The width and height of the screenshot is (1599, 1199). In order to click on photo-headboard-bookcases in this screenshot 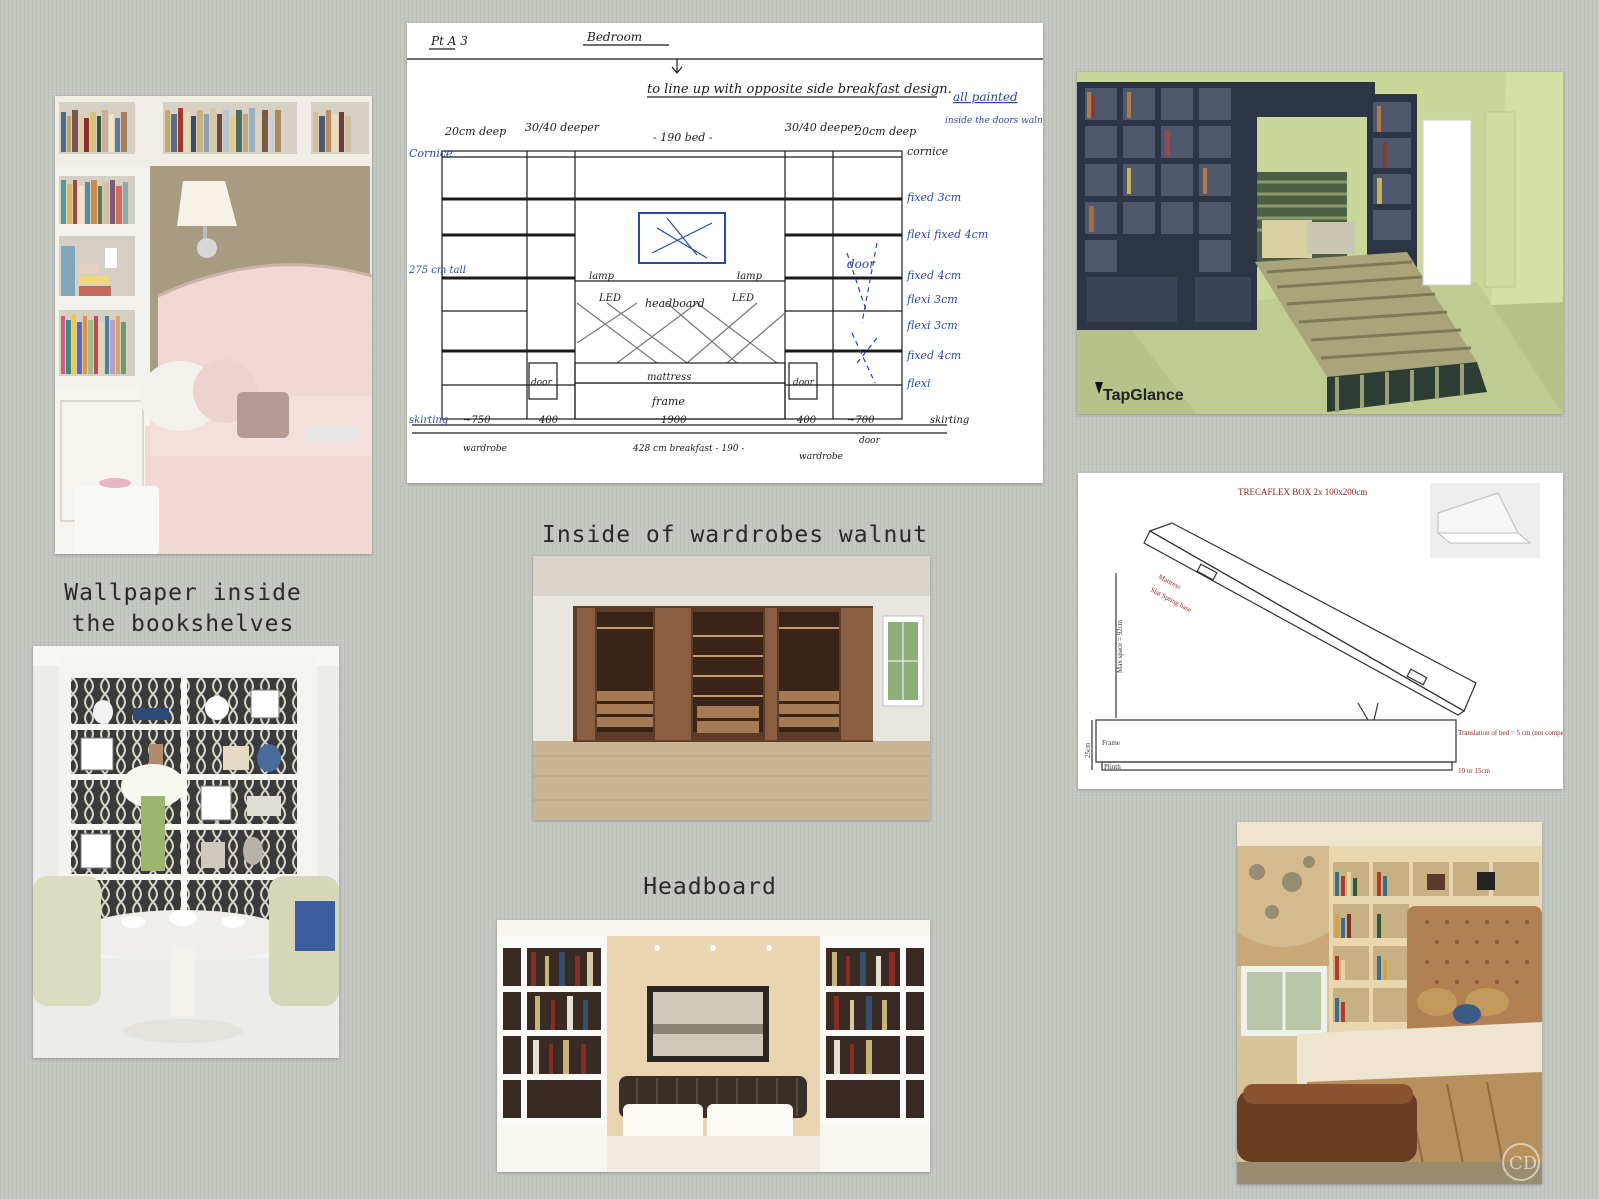, I will do `click(713, 1046)`.